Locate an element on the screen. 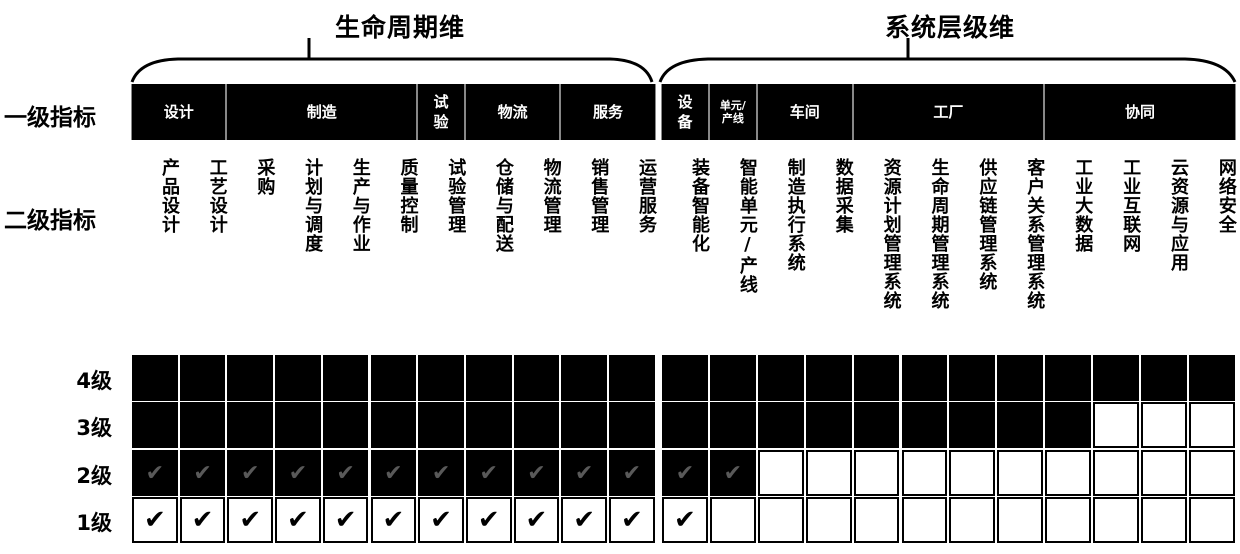  matrix-cell-level4-col2 is located at coordinates (250, 378).